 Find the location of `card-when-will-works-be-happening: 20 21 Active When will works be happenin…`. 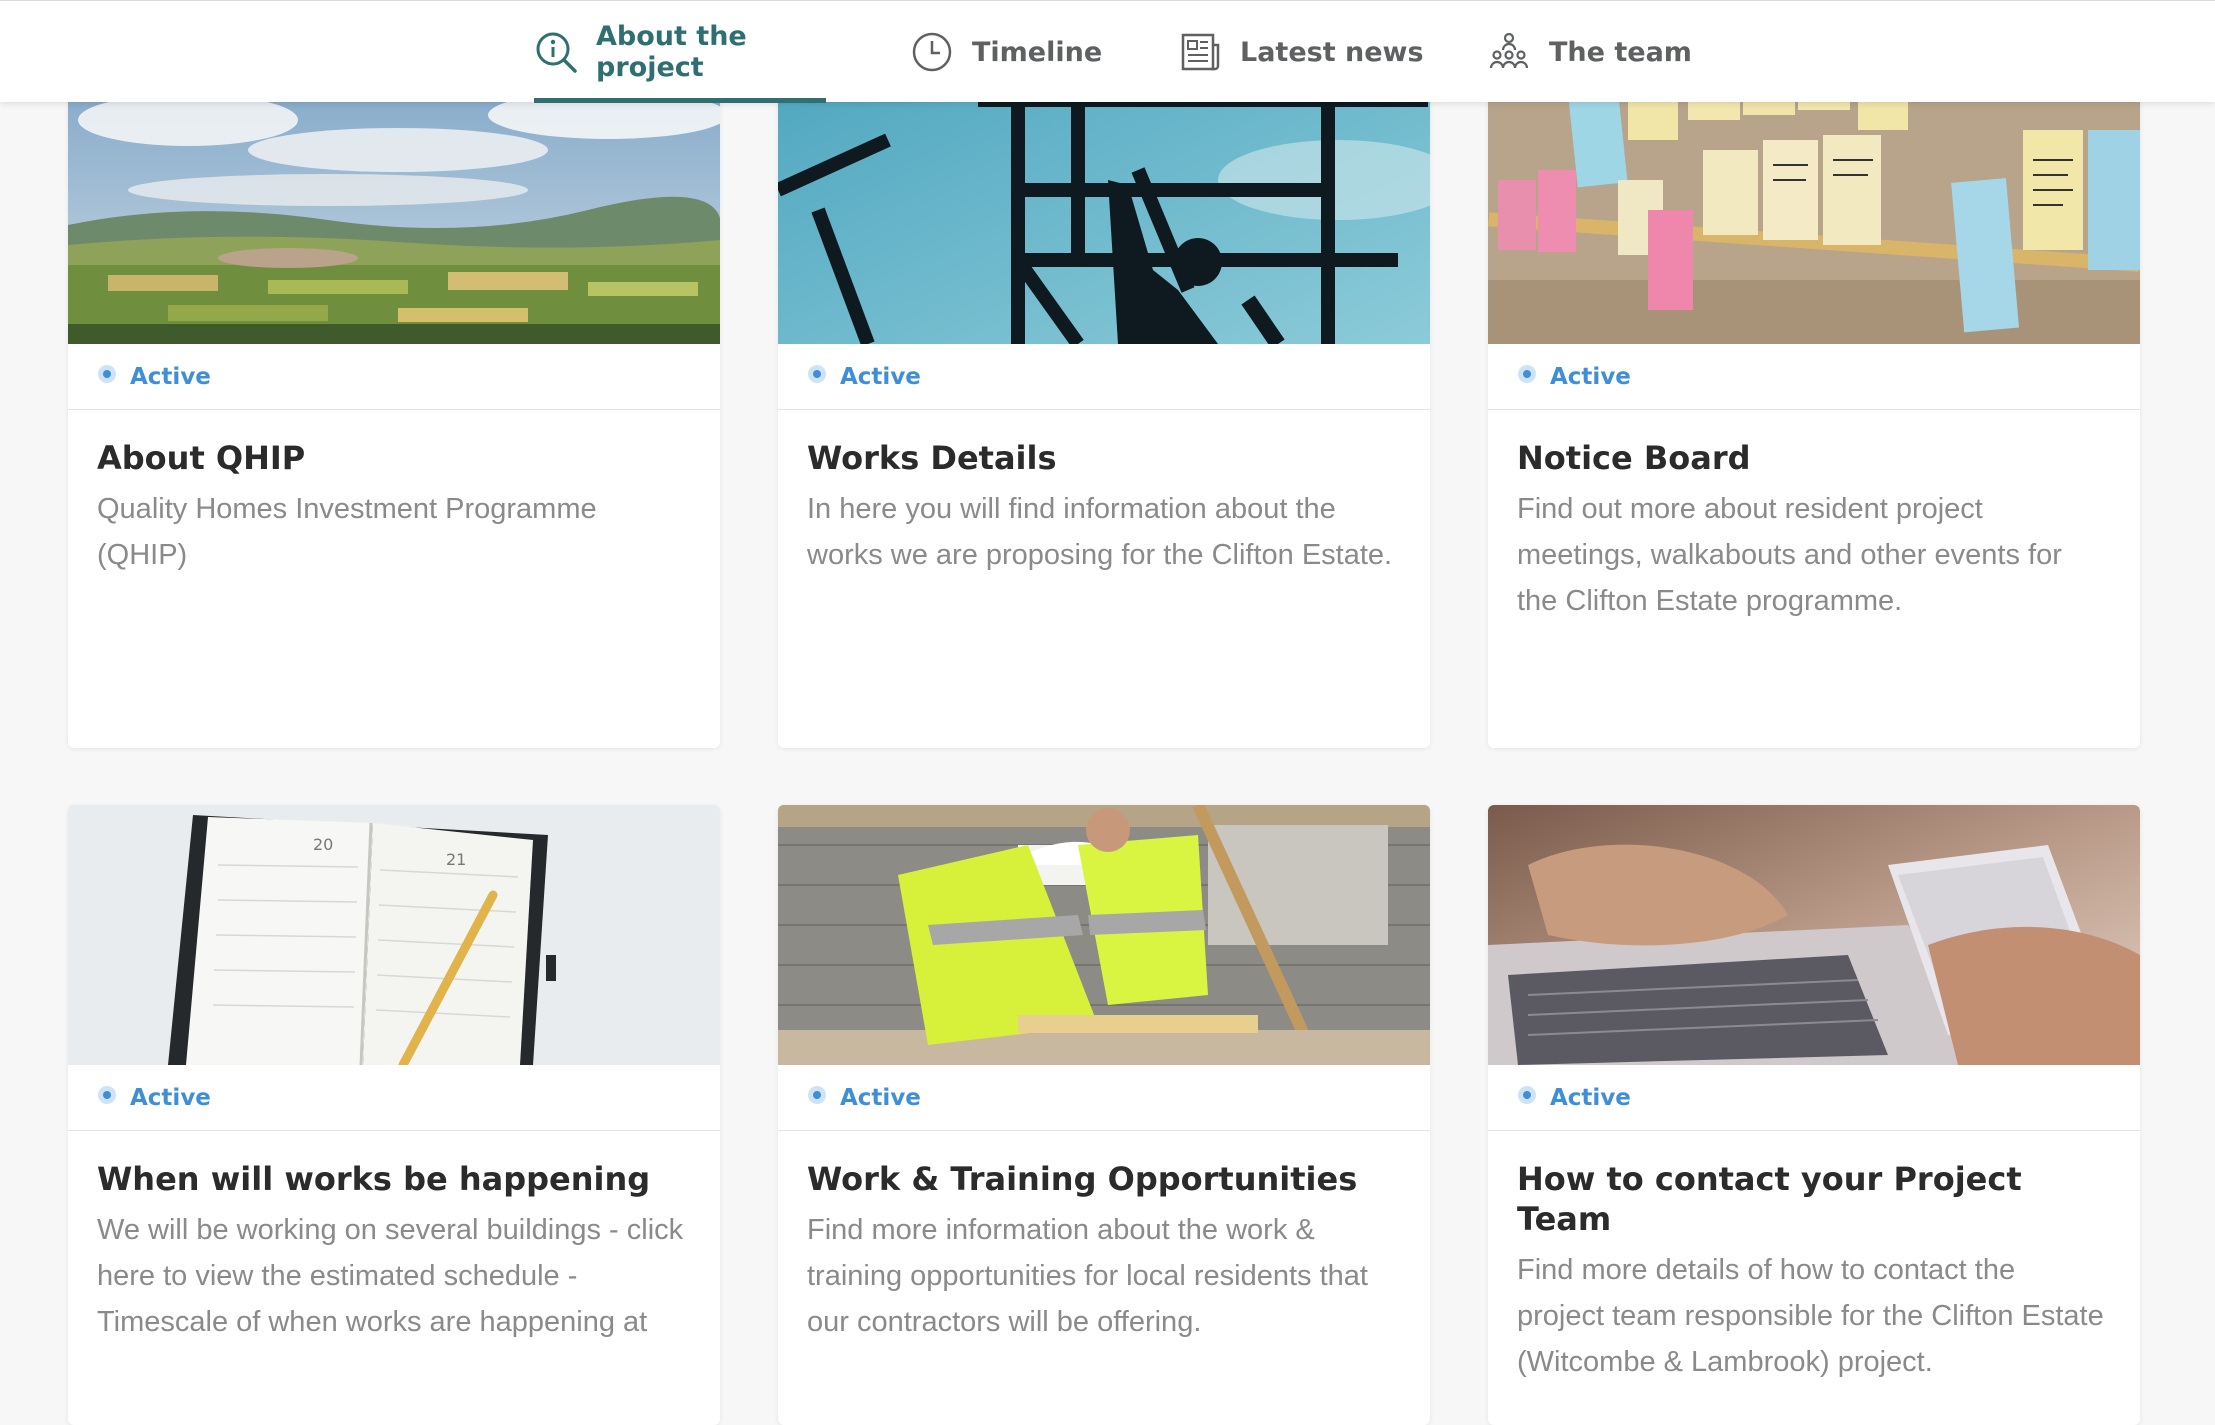

card-when-will-works-be-happening: 20 21 Active When will works be happenin… is located at coordinates (394, 1115).